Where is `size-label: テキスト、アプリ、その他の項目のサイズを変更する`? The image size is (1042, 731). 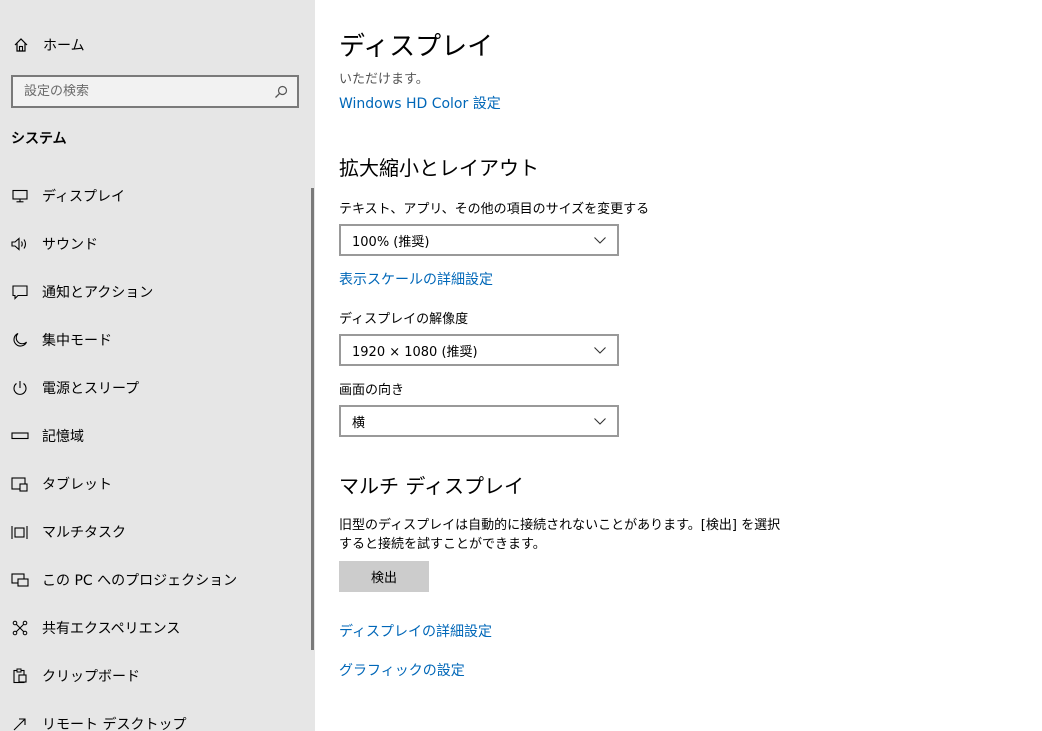 size-label: テキスト、アプリ、その他の項目のサイズを変更する is located at coordinates (494, 209).